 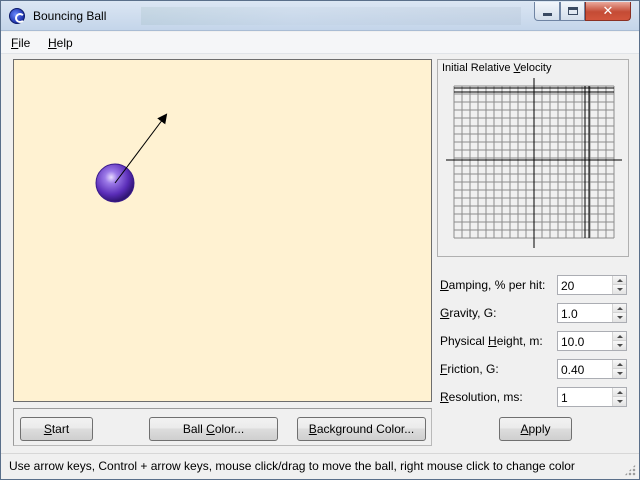 I want to click on physical-height-label-prefix: Physical, so click(x=464, y=341).